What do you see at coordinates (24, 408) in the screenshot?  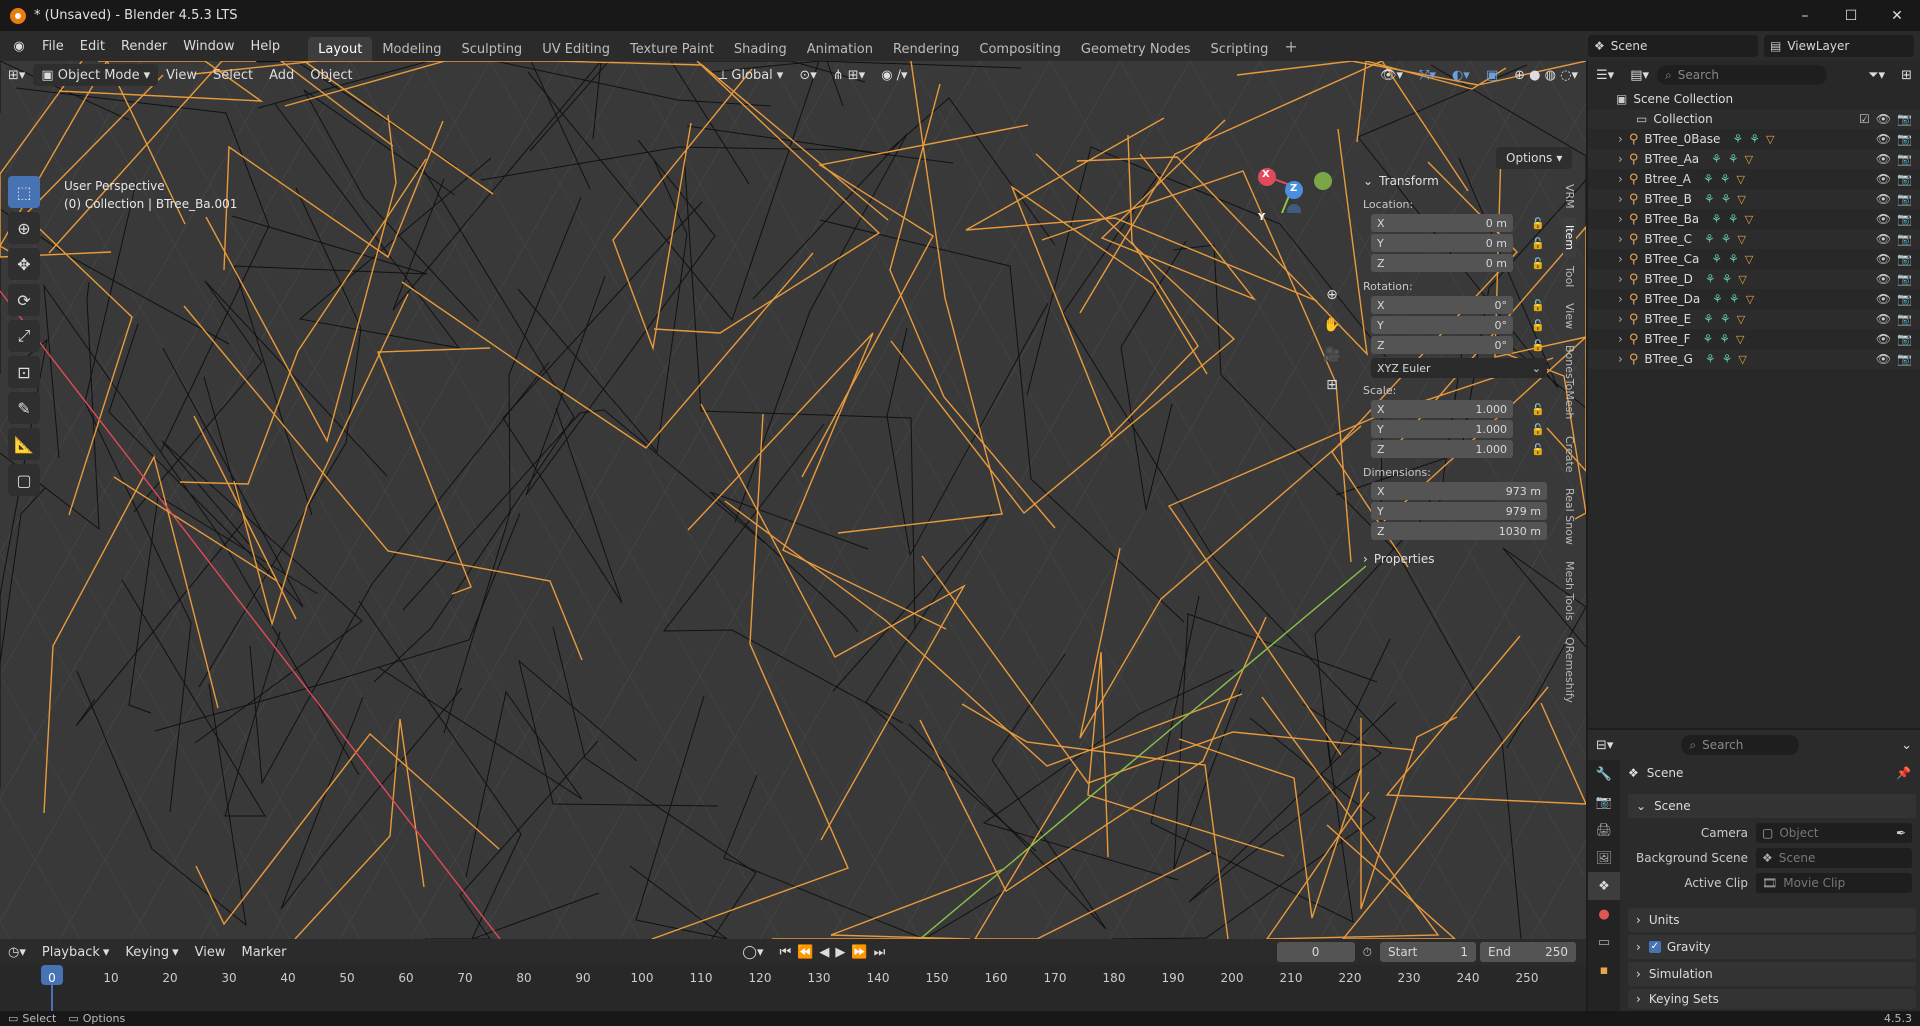 I see `annotate-tool-icon: ✎` at bounding box center [24, 408].